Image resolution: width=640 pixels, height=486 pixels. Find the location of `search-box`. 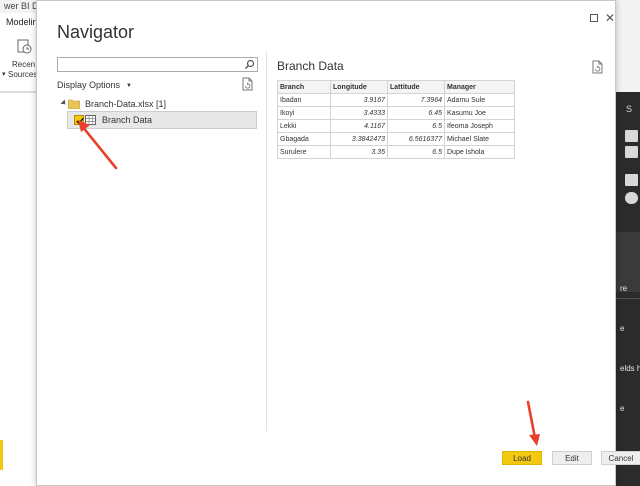

search-box is located at coordinates (157, 64).